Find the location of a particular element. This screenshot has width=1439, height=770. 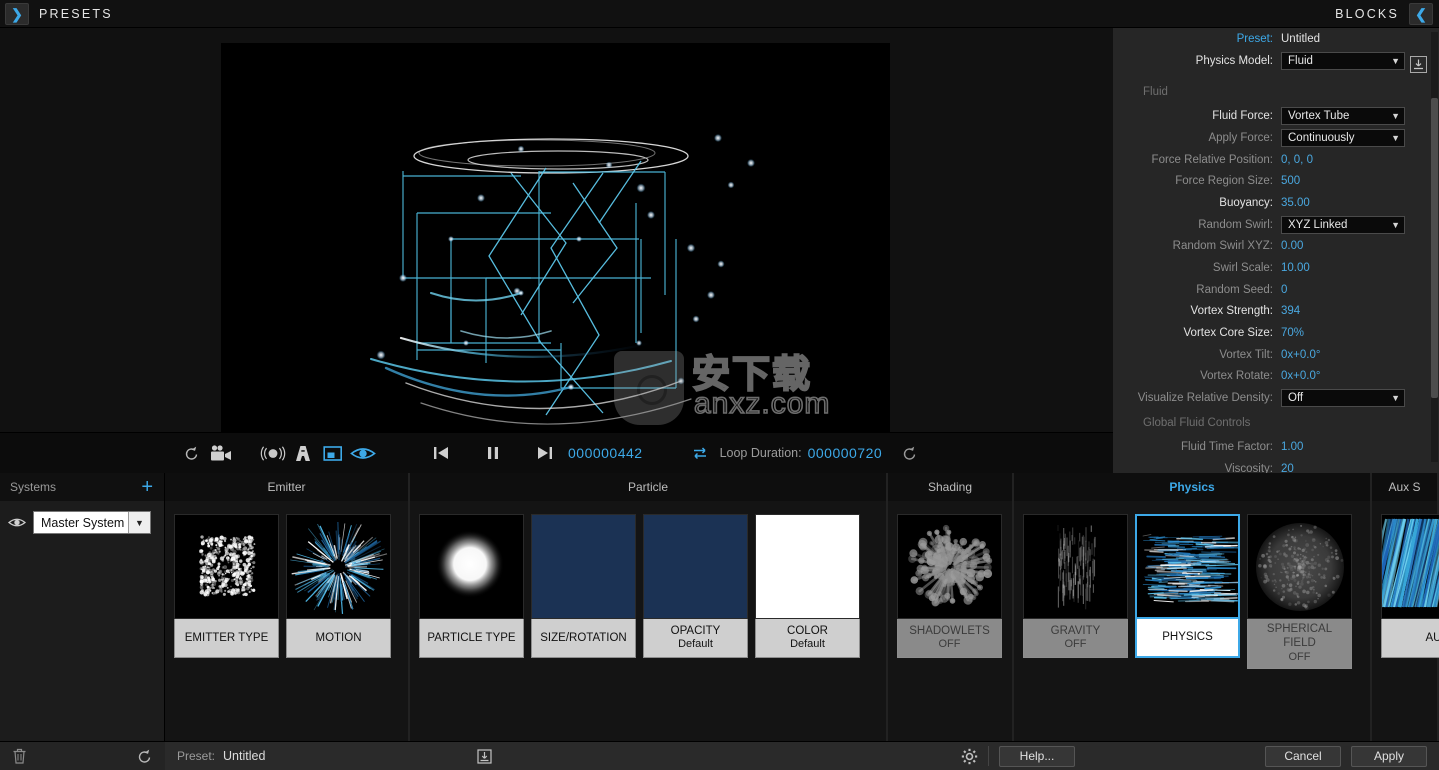

property-value: 10.00 is located at coordinates (1295, 268).